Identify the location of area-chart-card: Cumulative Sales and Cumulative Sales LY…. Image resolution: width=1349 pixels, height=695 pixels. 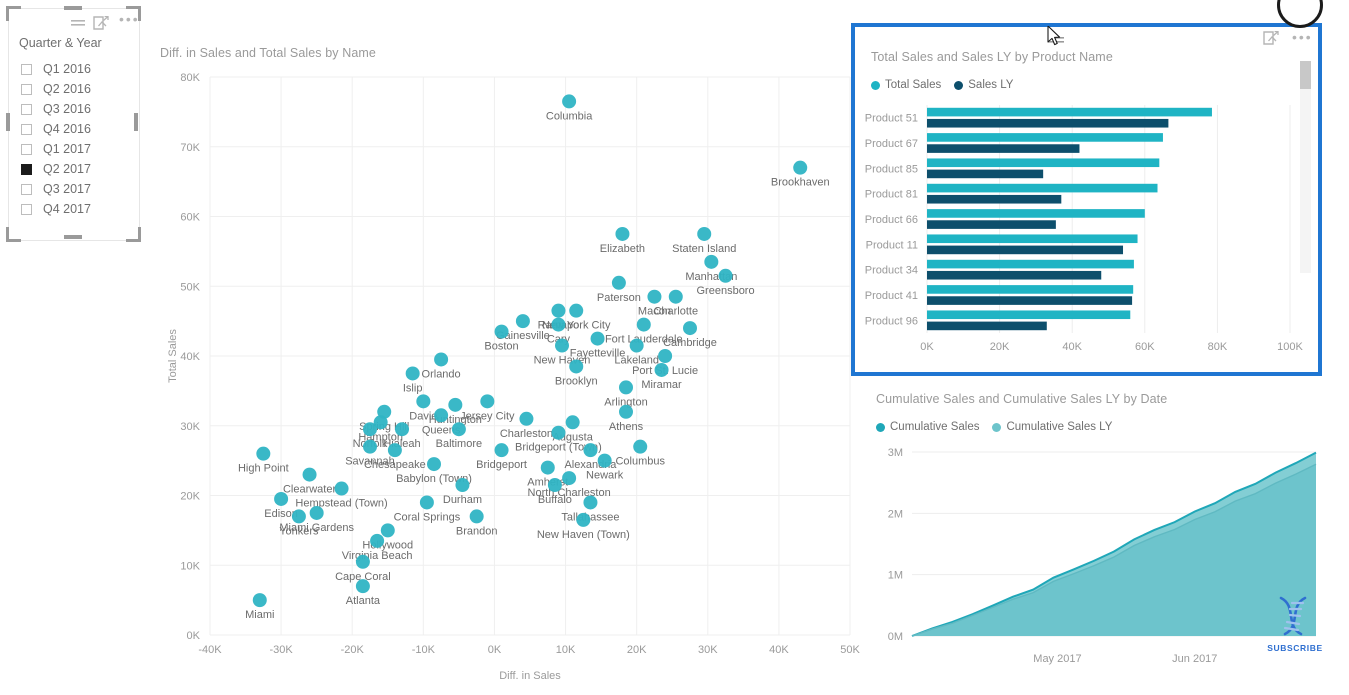
(1096, 533).